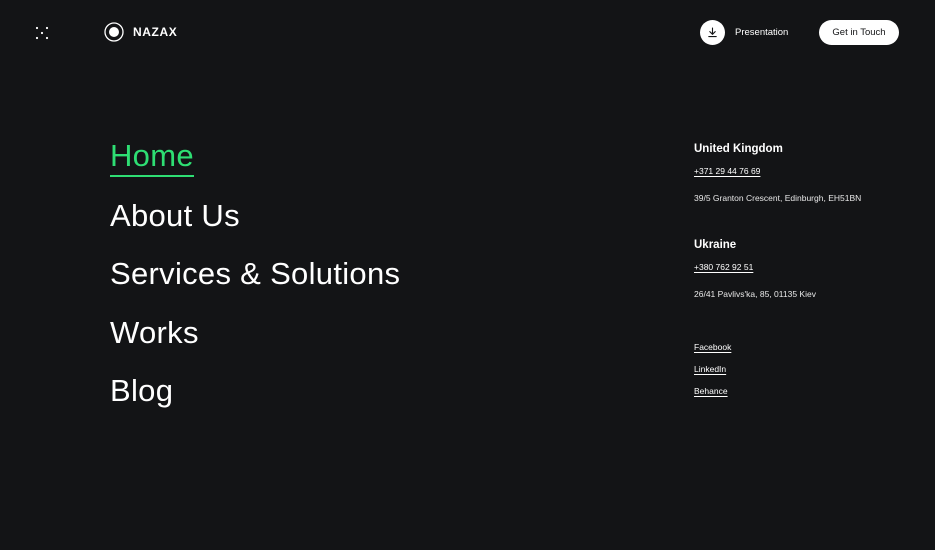  I want to click on download-button, so click(712, 32).